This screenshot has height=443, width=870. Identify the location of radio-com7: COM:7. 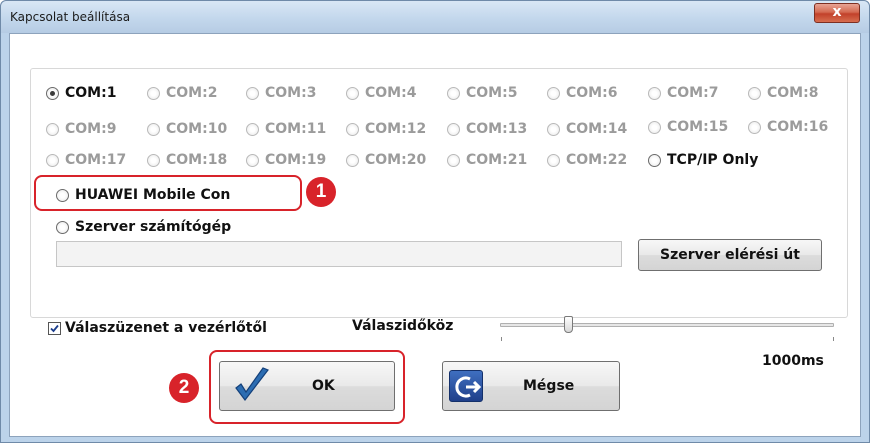
(683, 93).